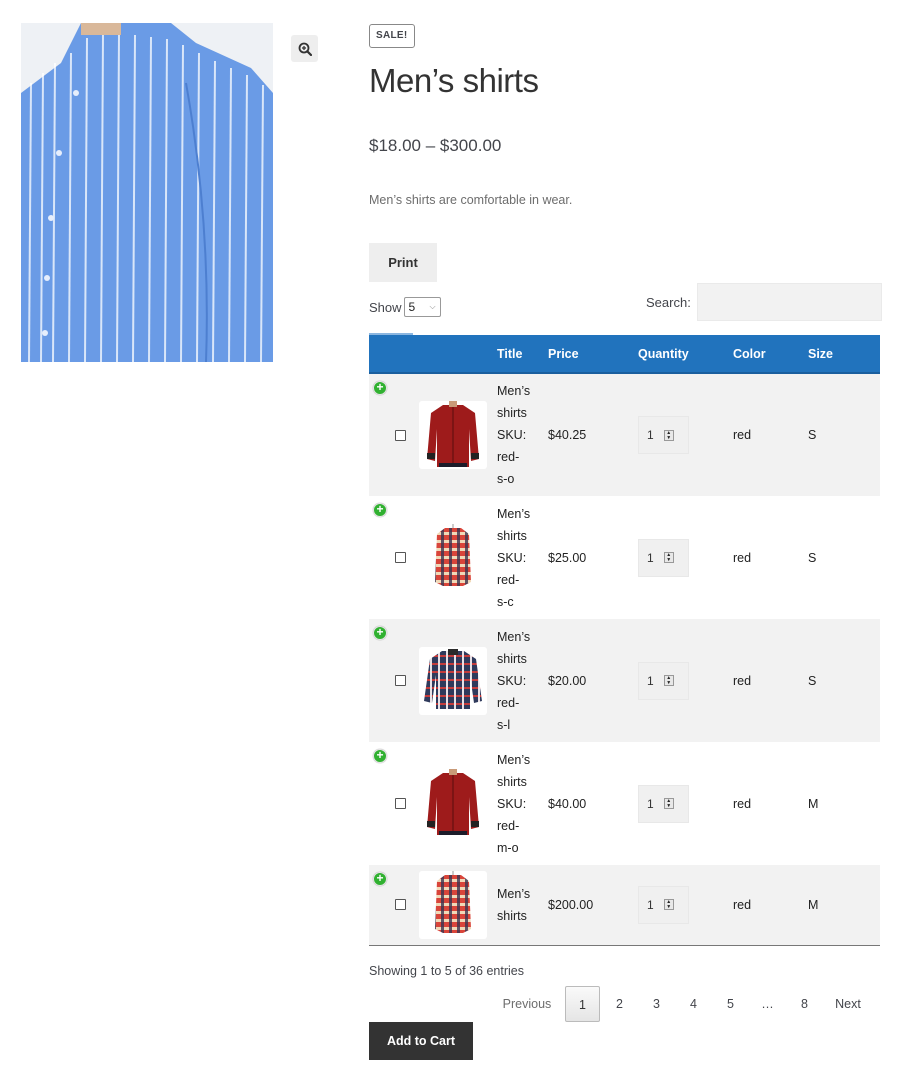 This screenshot has width=899, height=1083. What do you see at coordinates (567, 435) in the screenshot?
I see `price-cell: $40.25` at bounding box center [567, 435].